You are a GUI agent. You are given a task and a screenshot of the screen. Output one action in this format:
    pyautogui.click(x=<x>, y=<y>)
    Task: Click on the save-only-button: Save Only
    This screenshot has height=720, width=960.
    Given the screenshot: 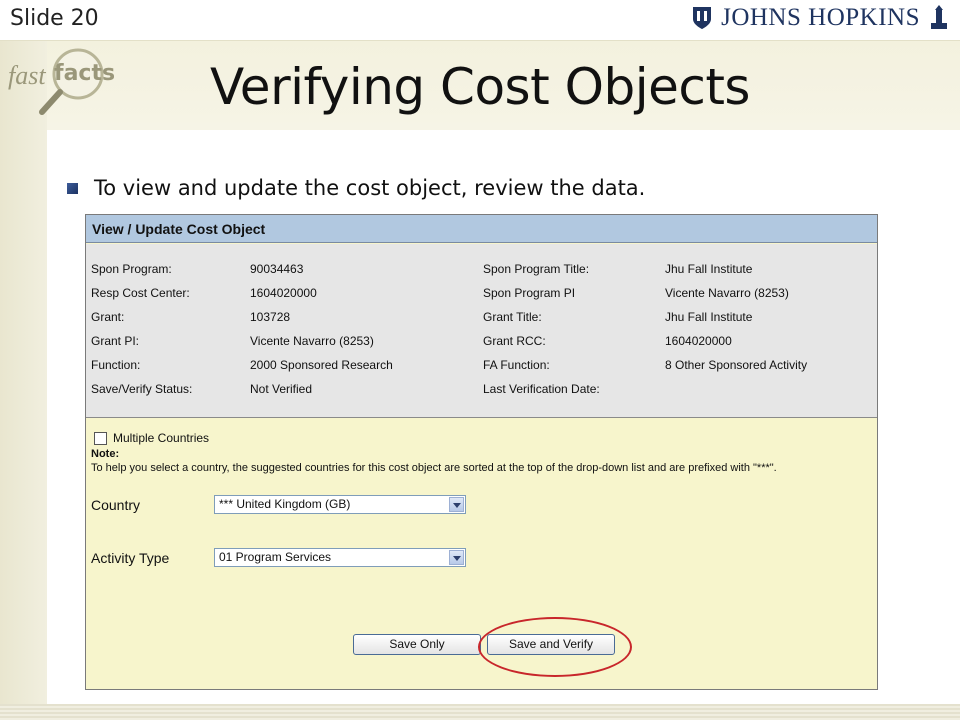 What is the action you would take?
    pyautogui.click(x=417, y=644)
    